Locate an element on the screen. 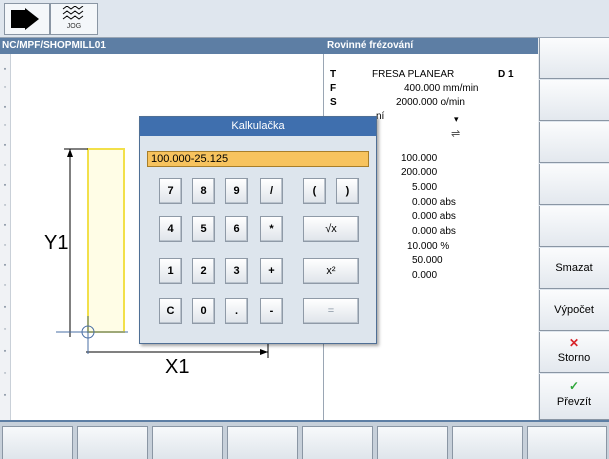 This screenshot has height=459, width=609. key-3: 3 is located at coordinates (236, 271).